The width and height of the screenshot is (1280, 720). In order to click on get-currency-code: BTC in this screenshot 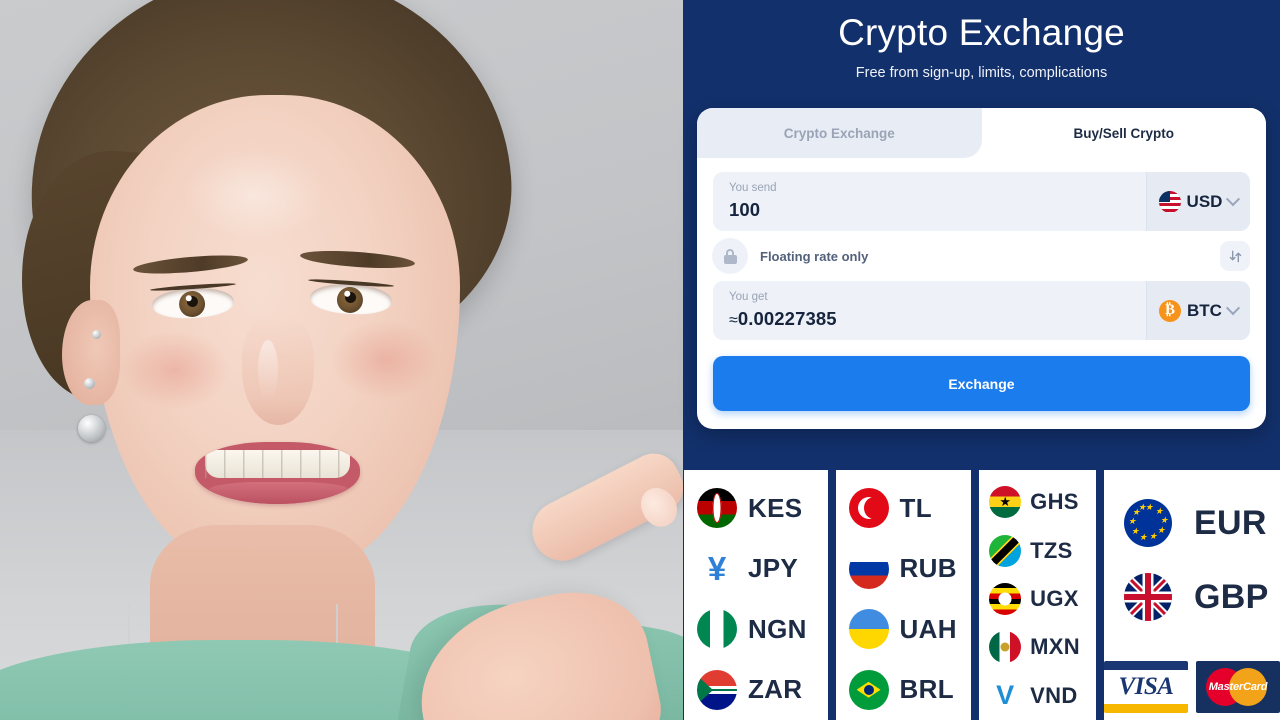, I will do `click(1204, 310)`.